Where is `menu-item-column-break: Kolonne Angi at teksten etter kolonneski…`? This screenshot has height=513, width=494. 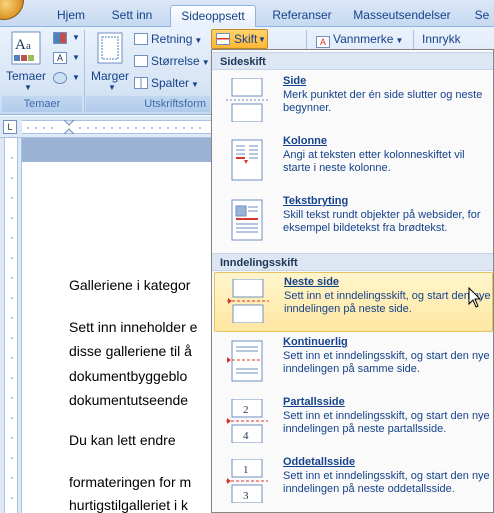
menu-item-column-break: Kolonne Angi at teksten etter kolonneski… is located at coordinates (353, 162).